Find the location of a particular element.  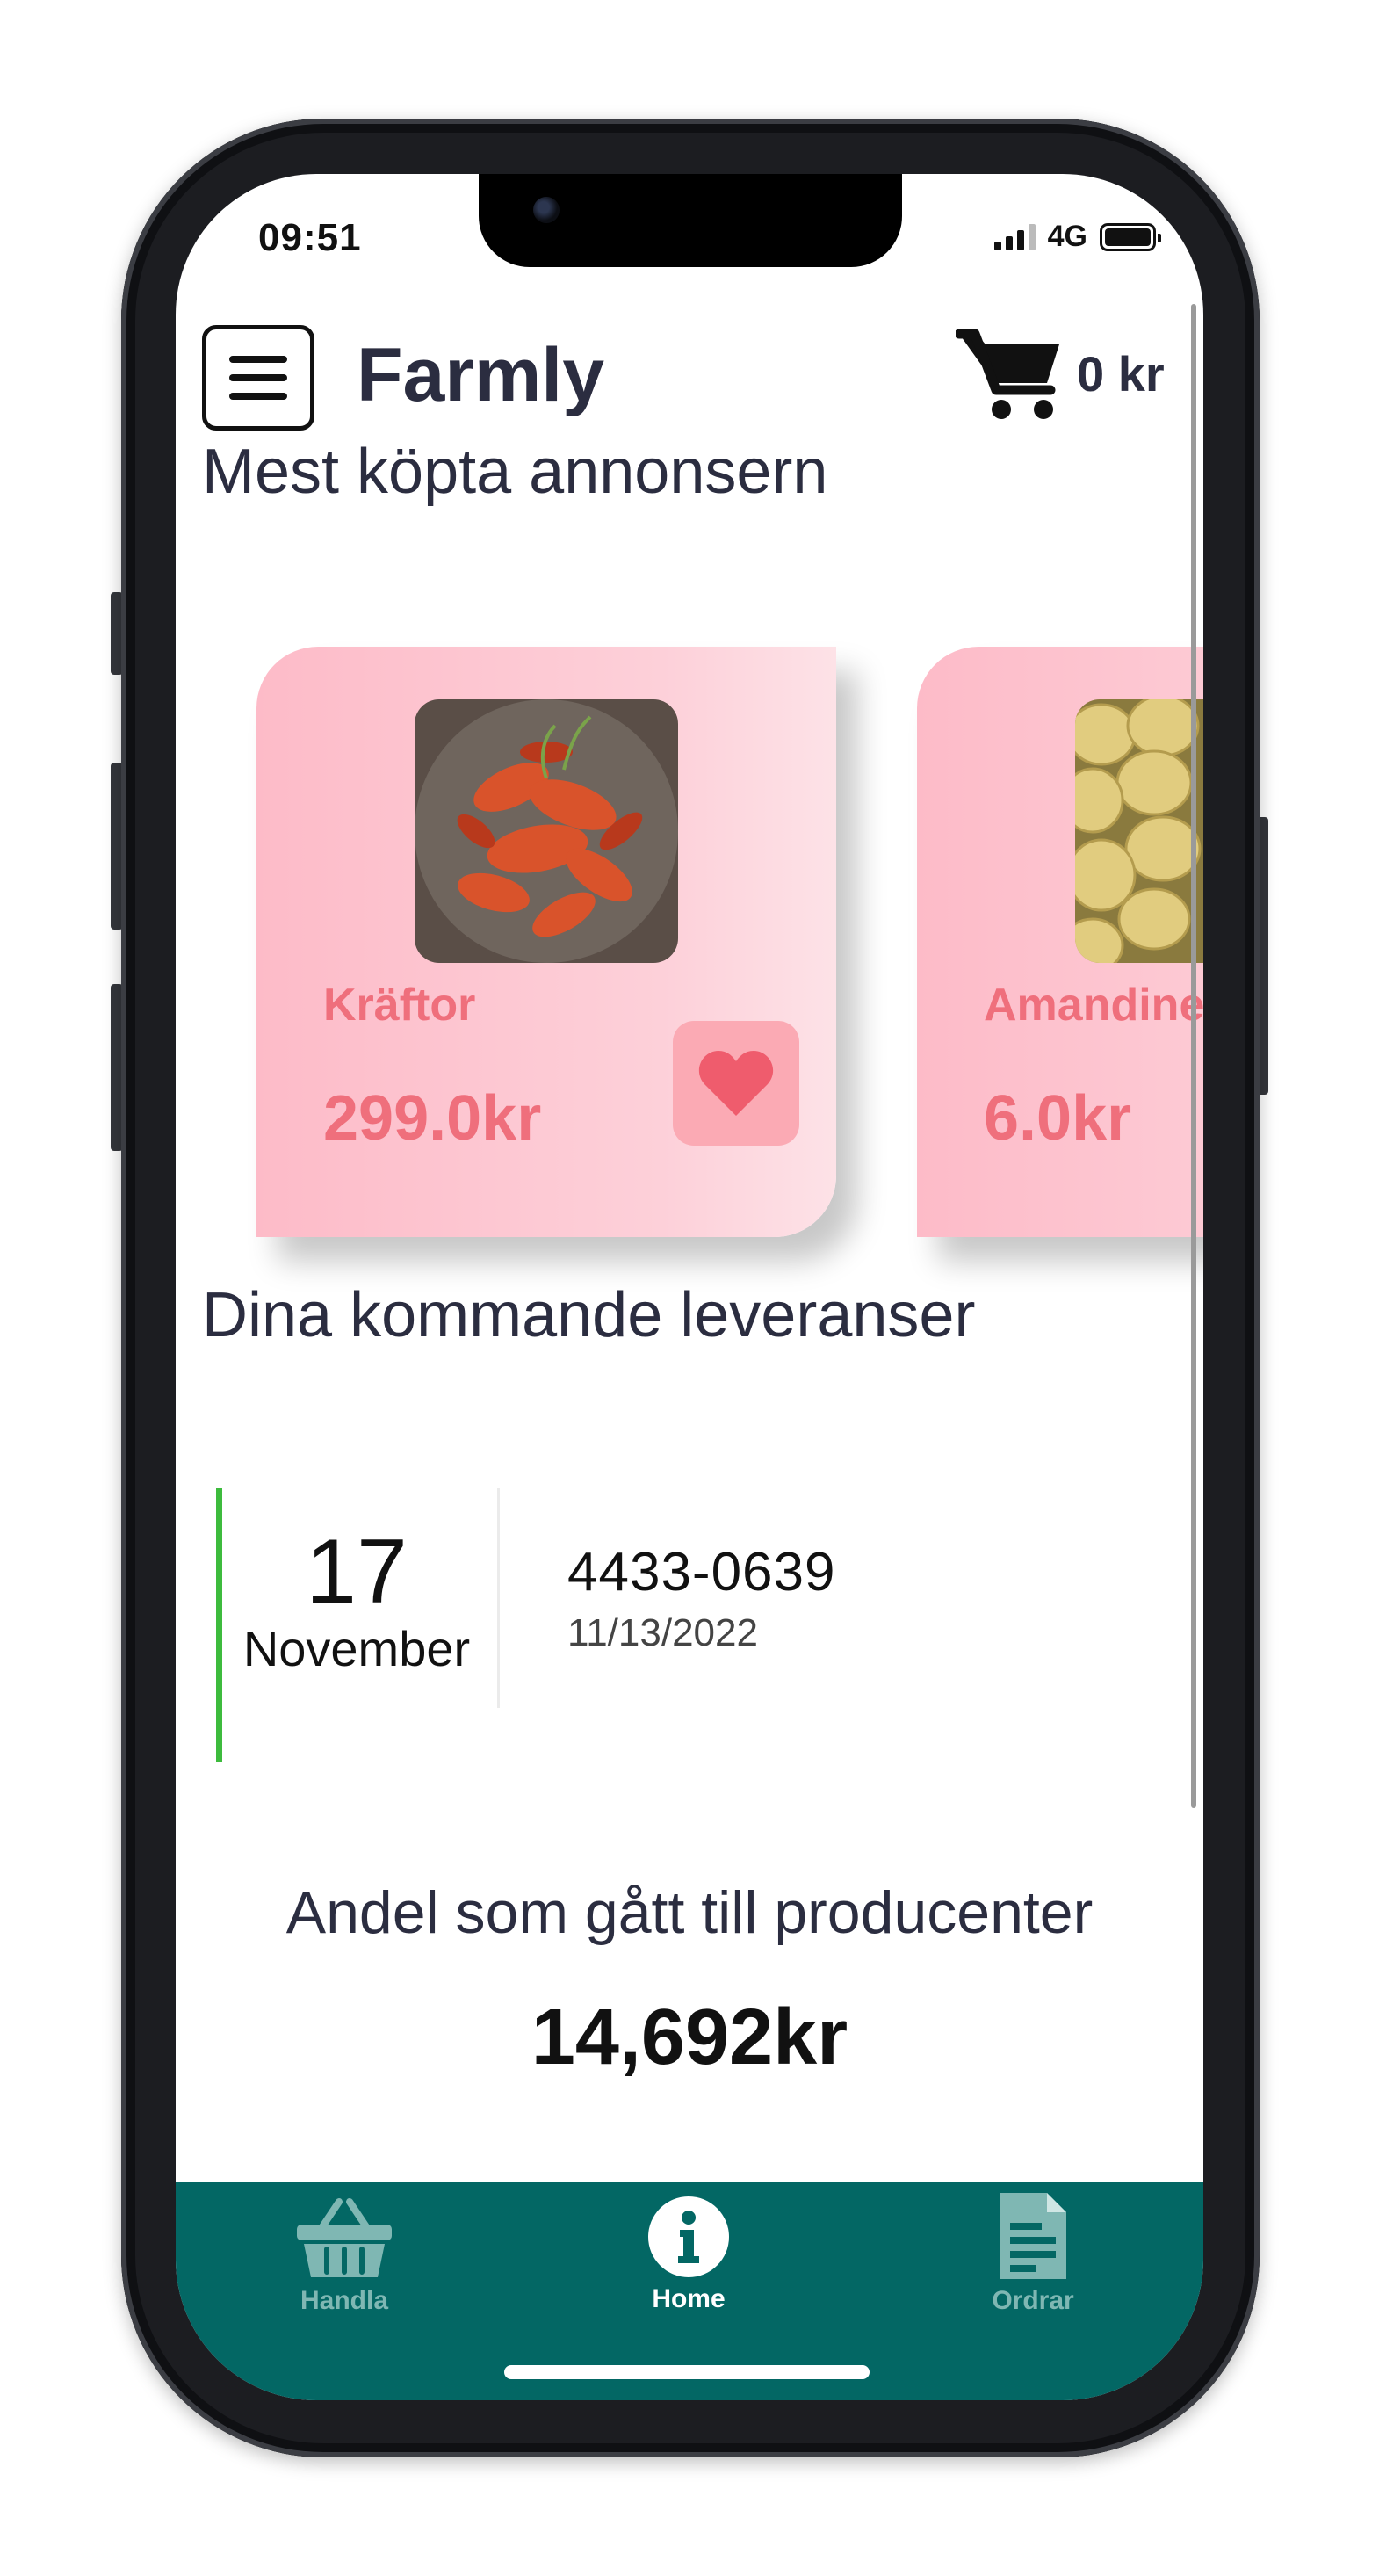

status-time: 09:51 is located at coordinates (310, 237).